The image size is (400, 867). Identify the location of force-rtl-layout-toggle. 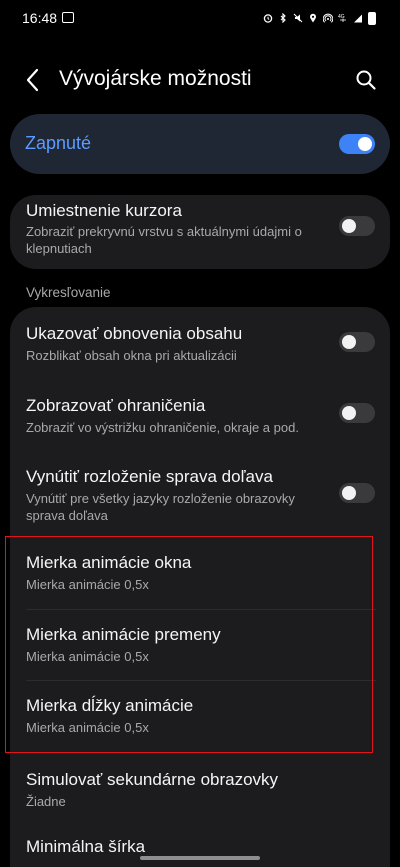
(357, 493).